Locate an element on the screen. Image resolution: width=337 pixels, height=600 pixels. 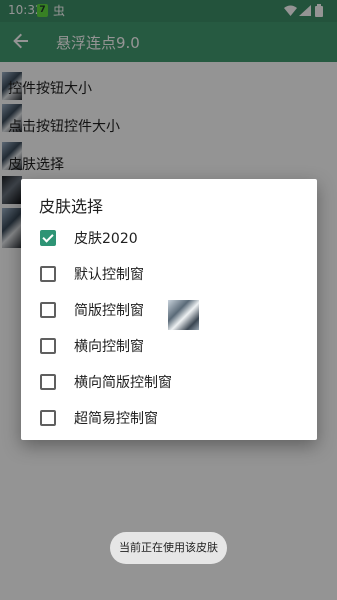
option-horizontal-control-window: 横向控制窗 is located at coordinates (169, 345).